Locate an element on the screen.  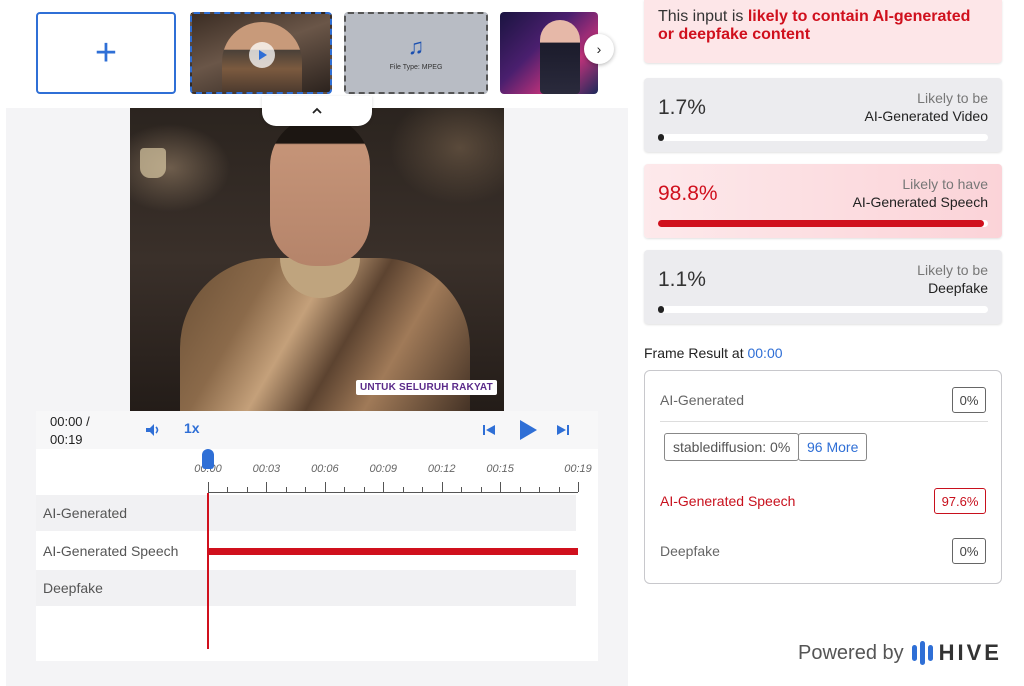
frame-result-title: Frame Result at 00:00 is located at coordinates (713, 353).